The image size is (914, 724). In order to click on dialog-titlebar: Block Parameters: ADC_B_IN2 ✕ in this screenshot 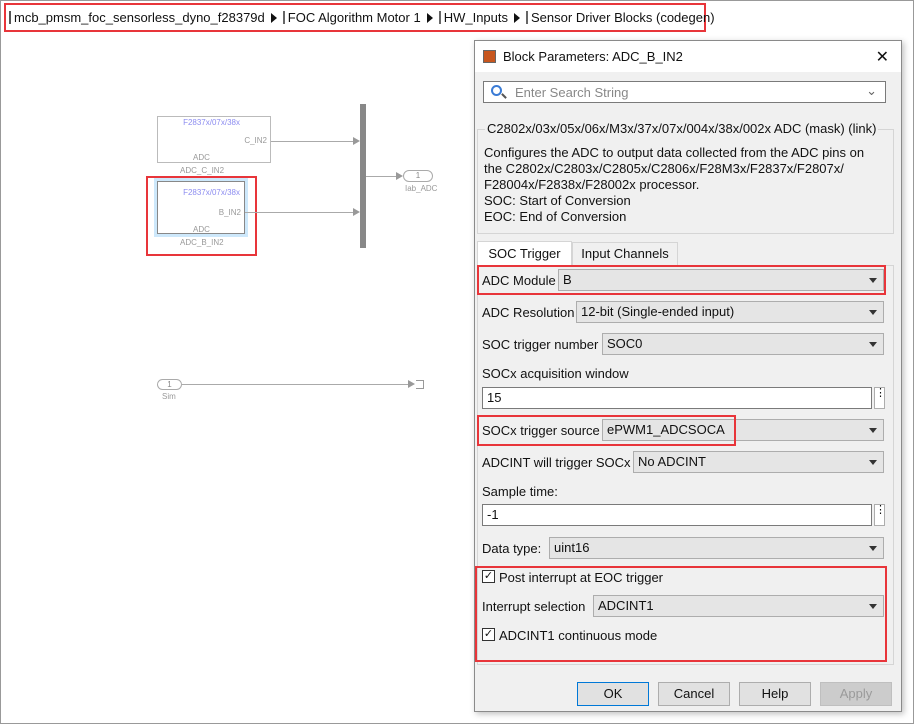, I will do `click(688, 56)`.